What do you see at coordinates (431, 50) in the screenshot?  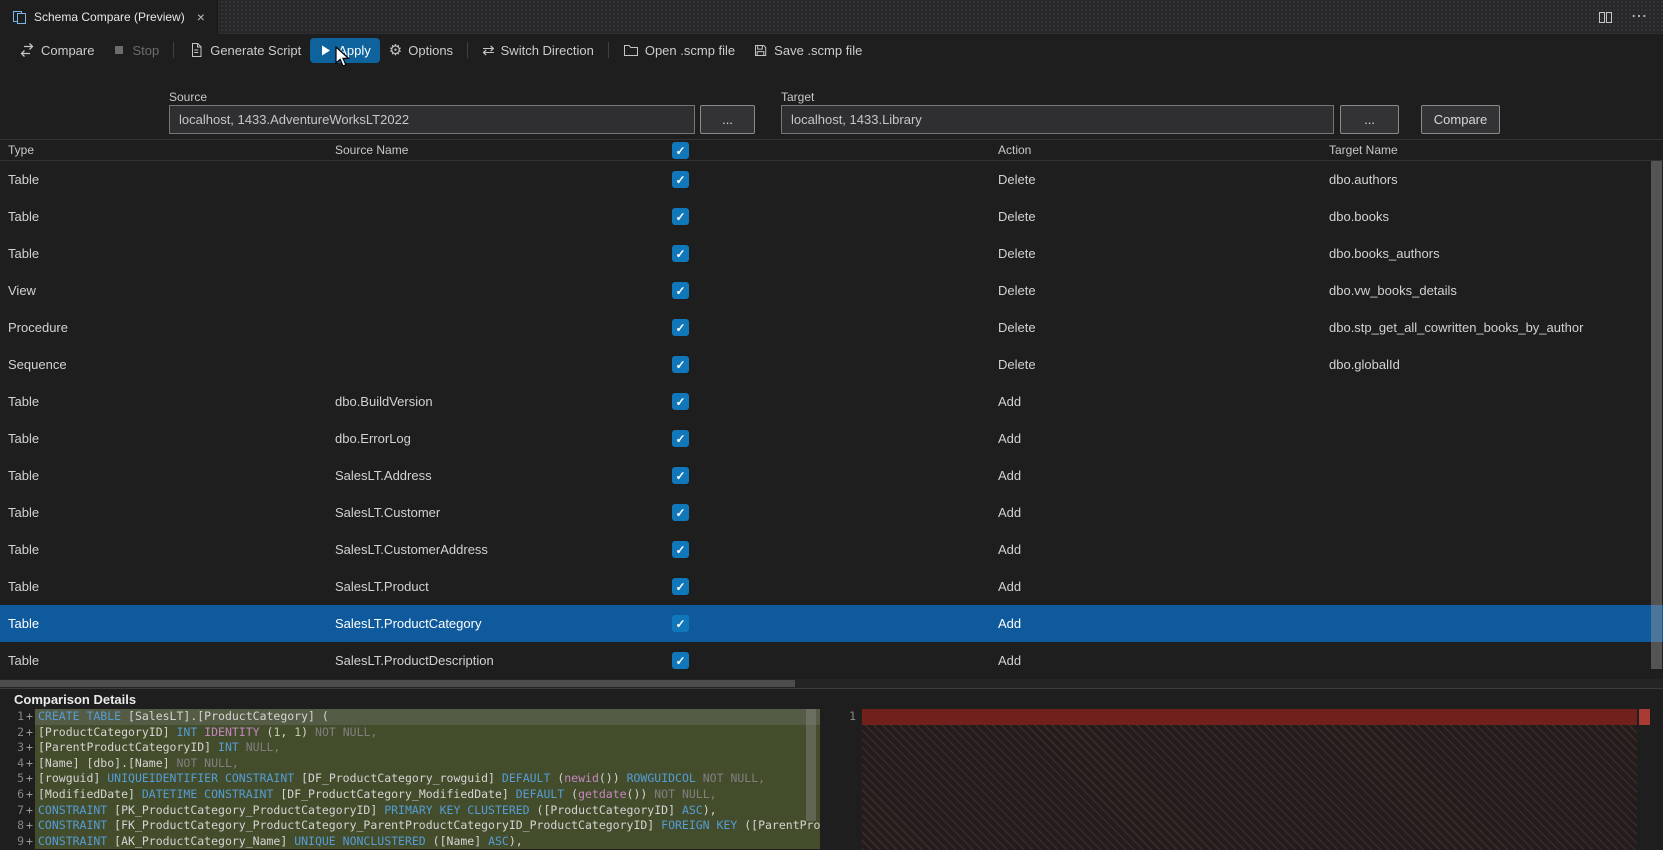 I see `options-label: Options` at bounding box center [431, 50].